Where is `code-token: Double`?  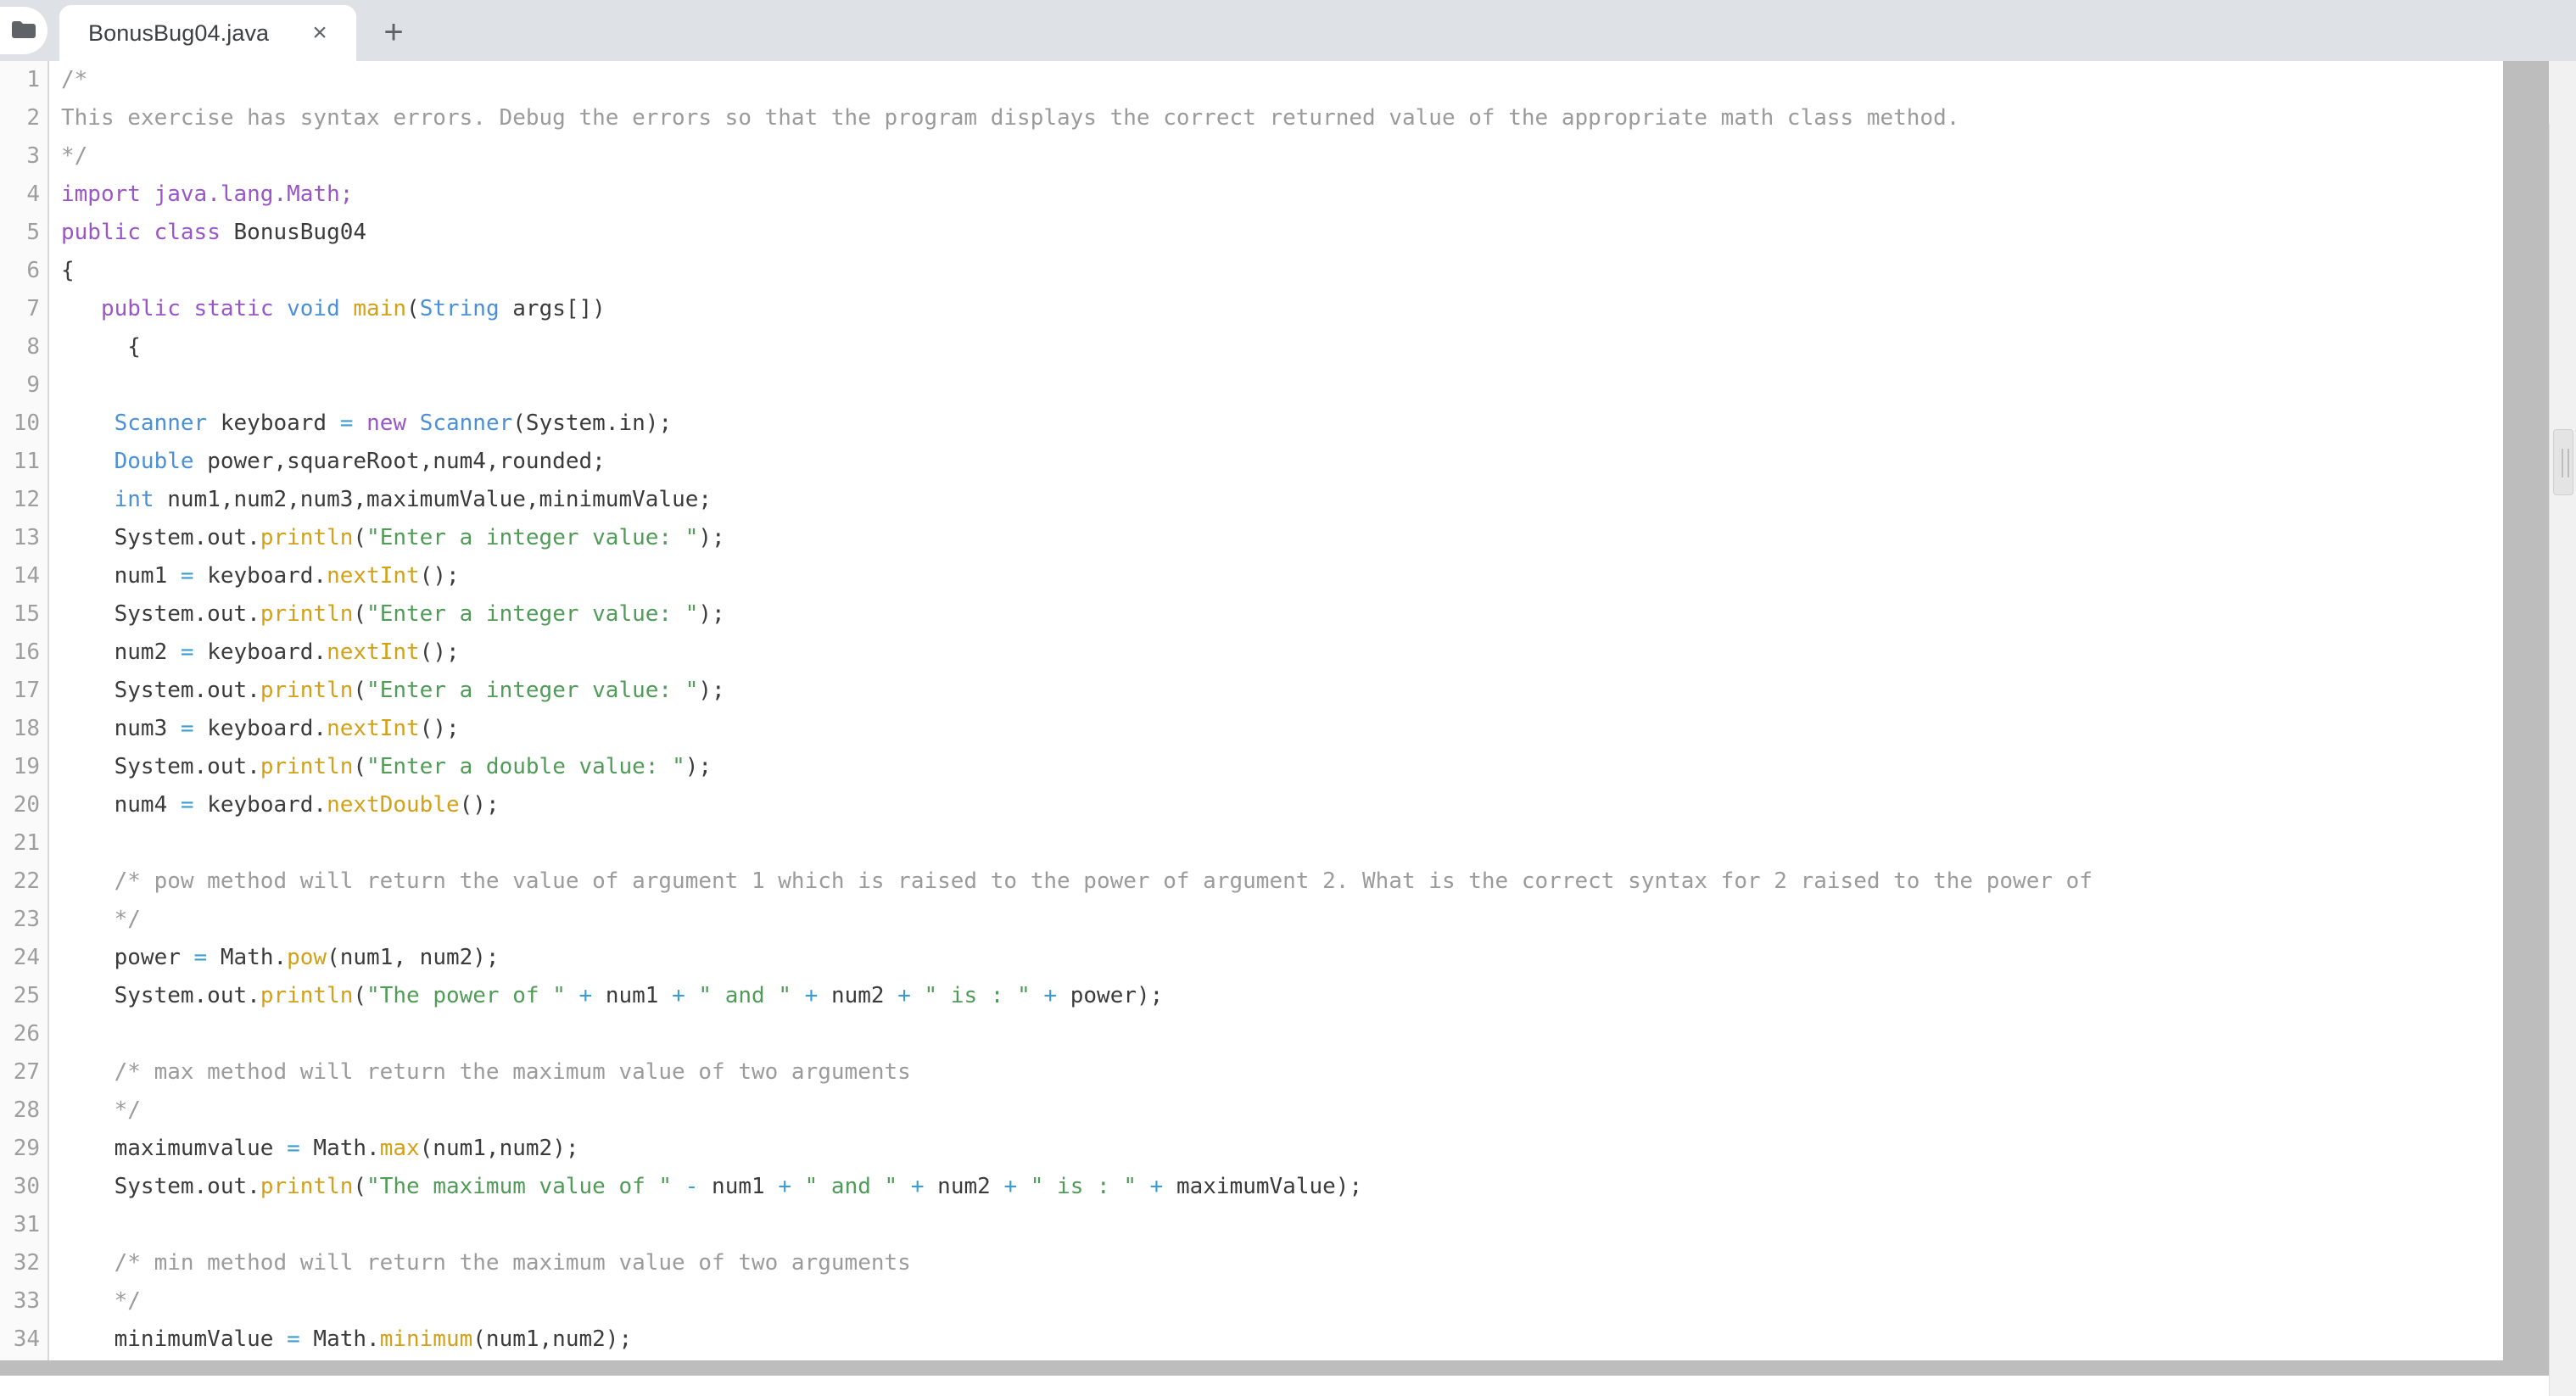 code-token: Double is located at coordinates (154, 461).